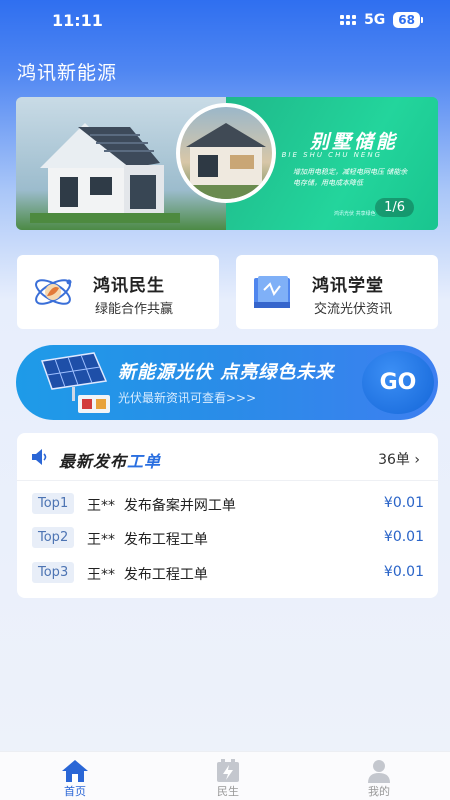 This screenshot has height=800, width=450. What do you see at coordinates (53, 572) in the screenshot?
I see `rank-tag: Top3` at bounding box center [53, 572].